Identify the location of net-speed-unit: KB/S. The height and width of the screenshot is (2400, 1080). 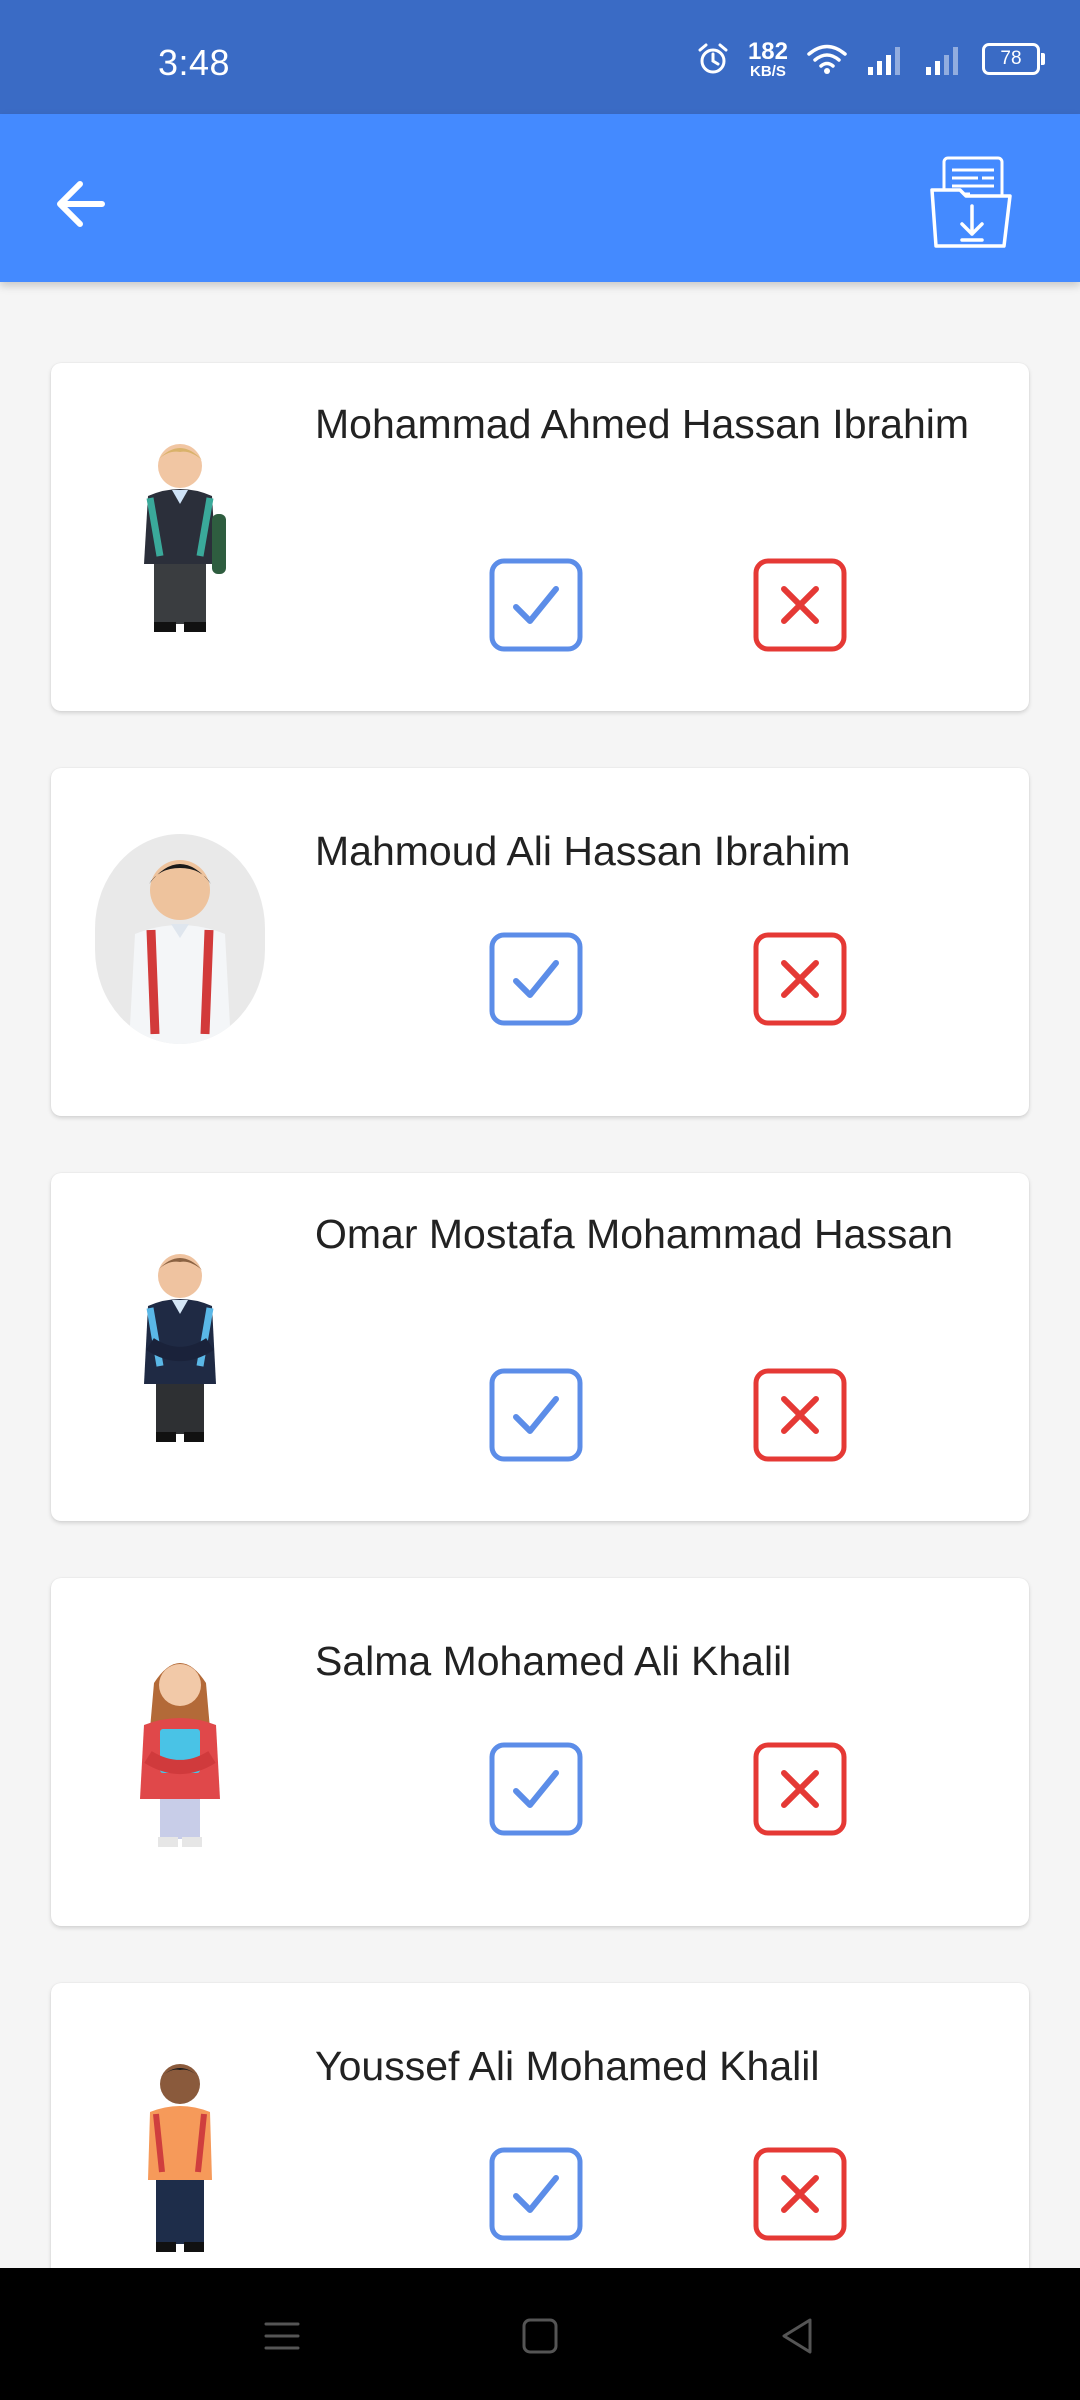
(768, 71).